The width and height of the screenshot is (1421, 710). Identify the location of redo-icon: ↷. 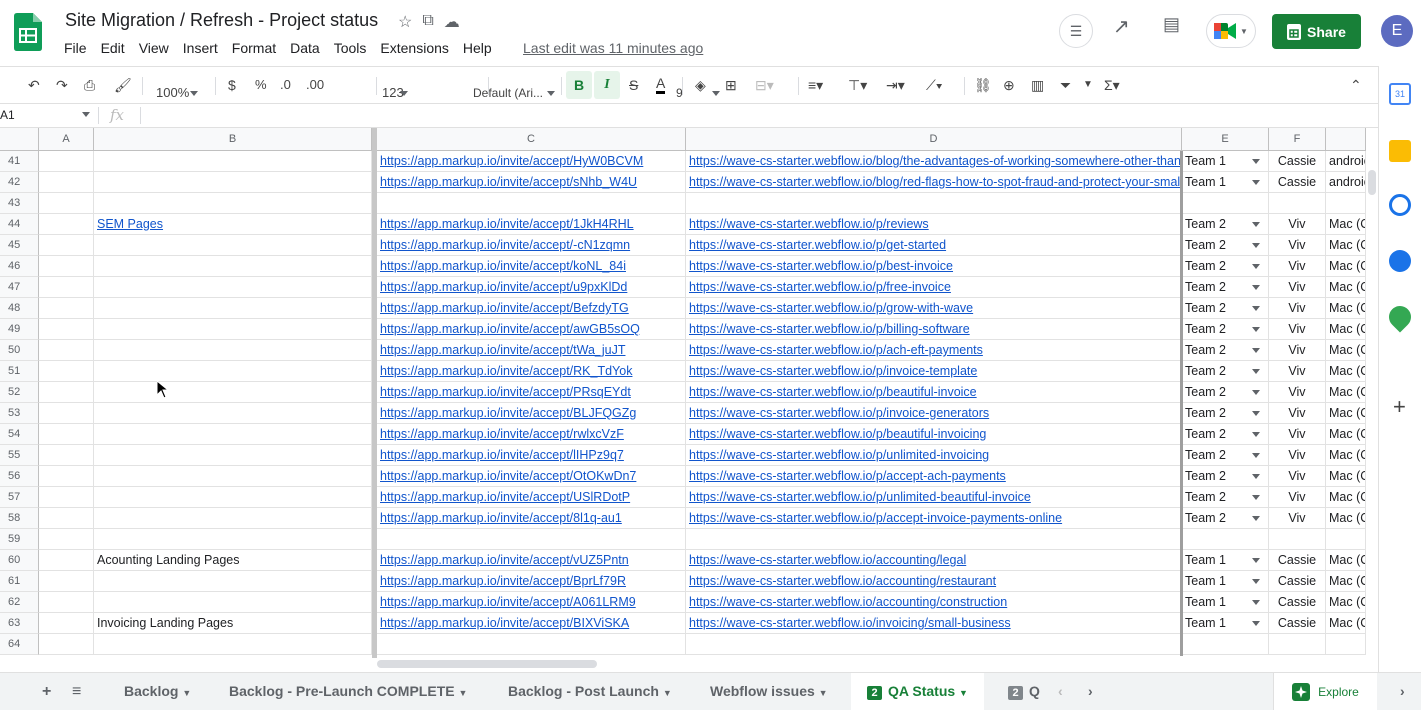
(62, 85).